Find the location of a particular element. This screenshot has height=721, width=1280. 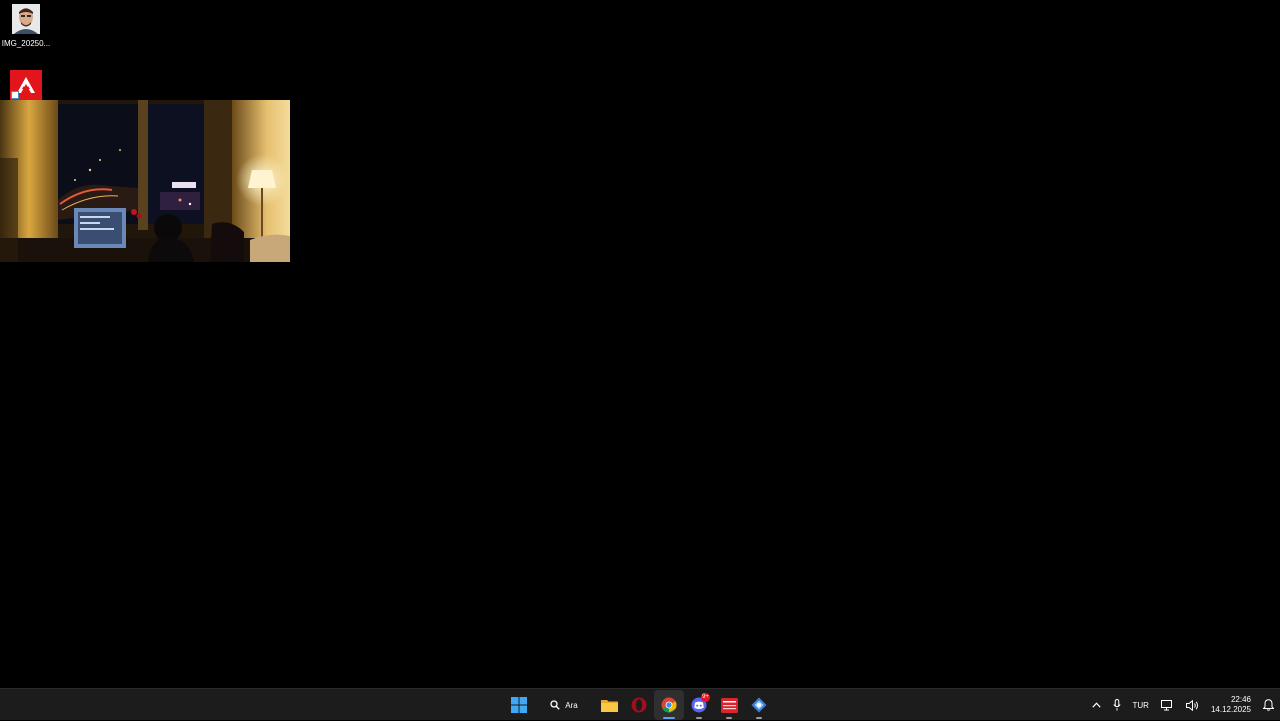

tray-language: TUR is located at coordinates (1141, 705).